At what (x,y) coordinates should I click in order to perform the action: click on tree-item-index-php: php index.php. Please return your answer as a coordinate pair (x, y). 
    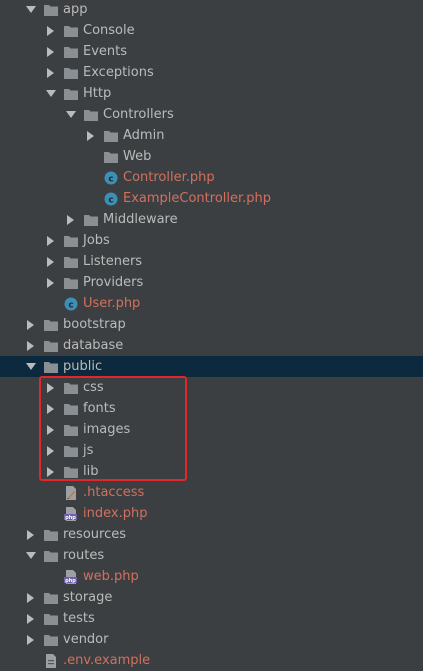
    Looking at the image, I should click on (211, 513).